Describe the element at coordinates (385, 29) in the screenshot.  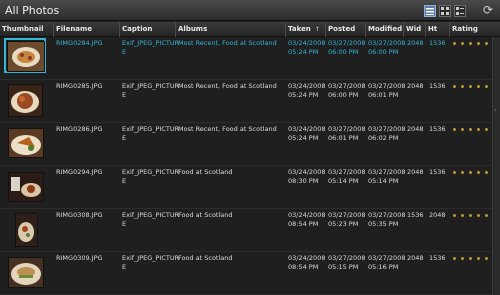
I see `column-header-modified: Modified` at that location.